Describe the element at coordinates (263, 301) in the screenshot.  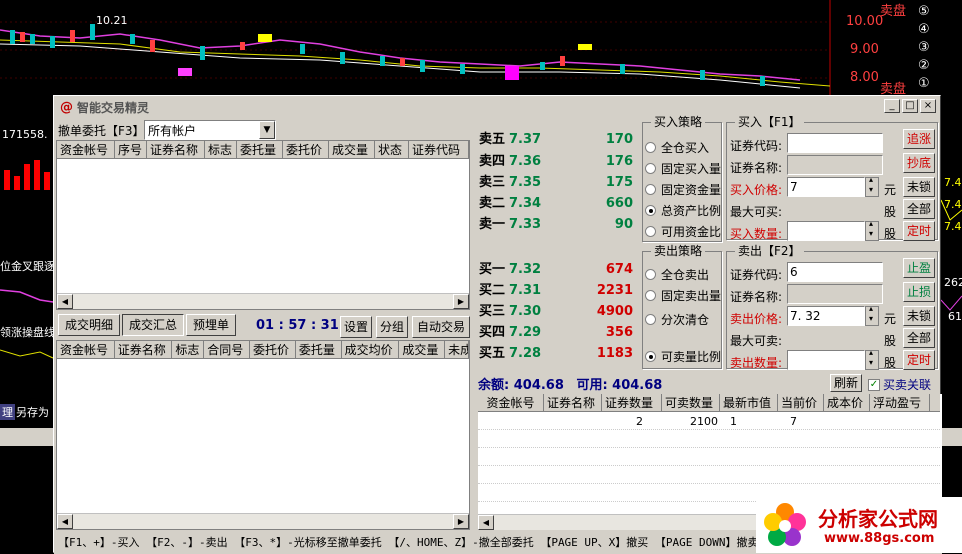
I see `cancel-table-hscrollbar: ◀ ▶` at that location.